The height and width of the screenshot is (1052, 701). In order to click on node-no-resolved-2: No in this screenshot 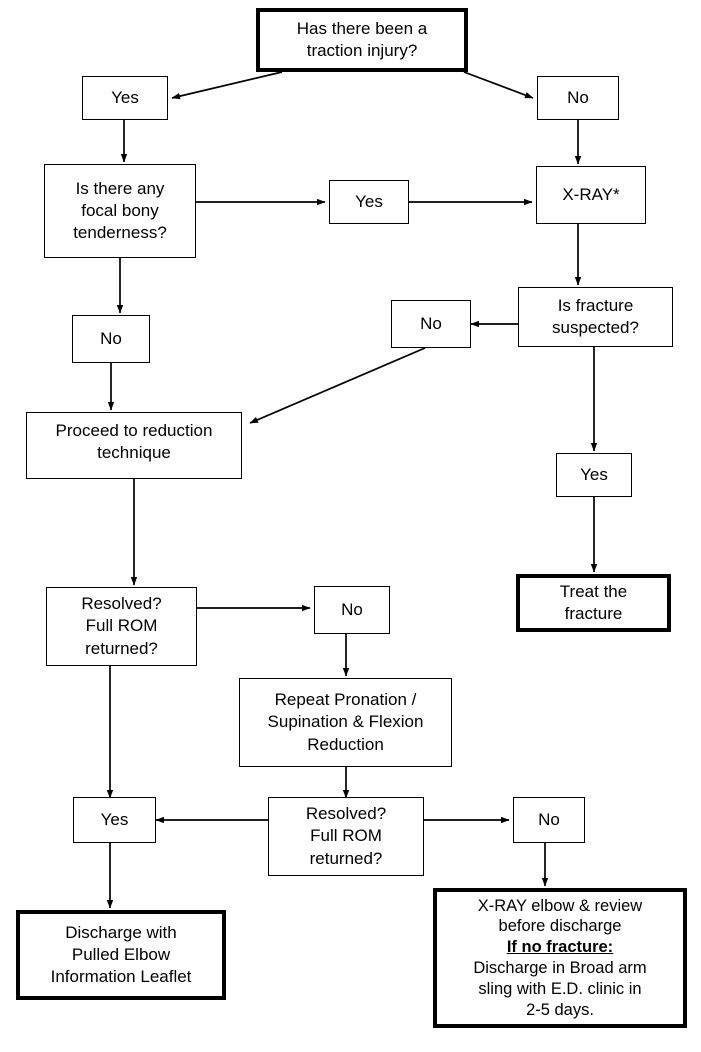, I will do `click(549, 820)`.